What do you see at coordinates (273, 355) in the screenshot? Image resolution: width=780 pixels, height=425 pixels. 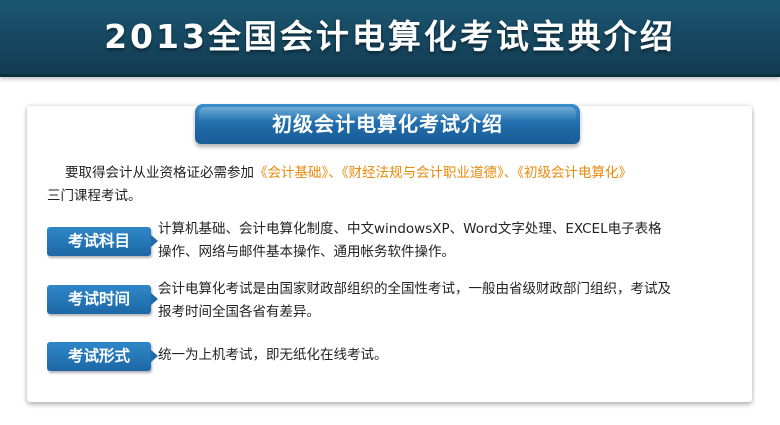 I see `exam-format-line-1: 统一为上机考试，即无纸化在线考试。` at bounding box center [273, 355].